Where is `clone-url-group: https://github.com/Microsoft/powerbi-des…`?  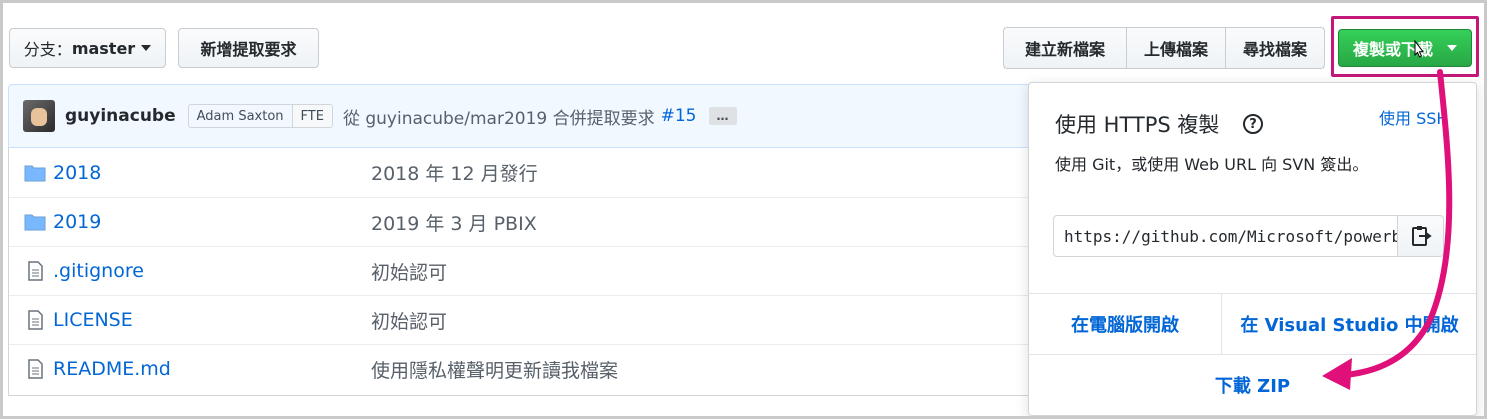
clone-url-group: https://github.com/Microsoft/powerbi-des… is located at coordinates (1248, 236).